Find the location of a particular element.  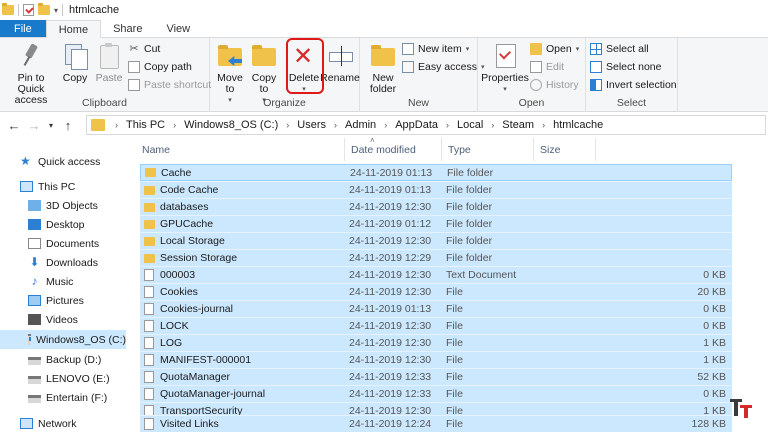

customize-toolbar-icon: ▾ is located at coordinates (56, 10).